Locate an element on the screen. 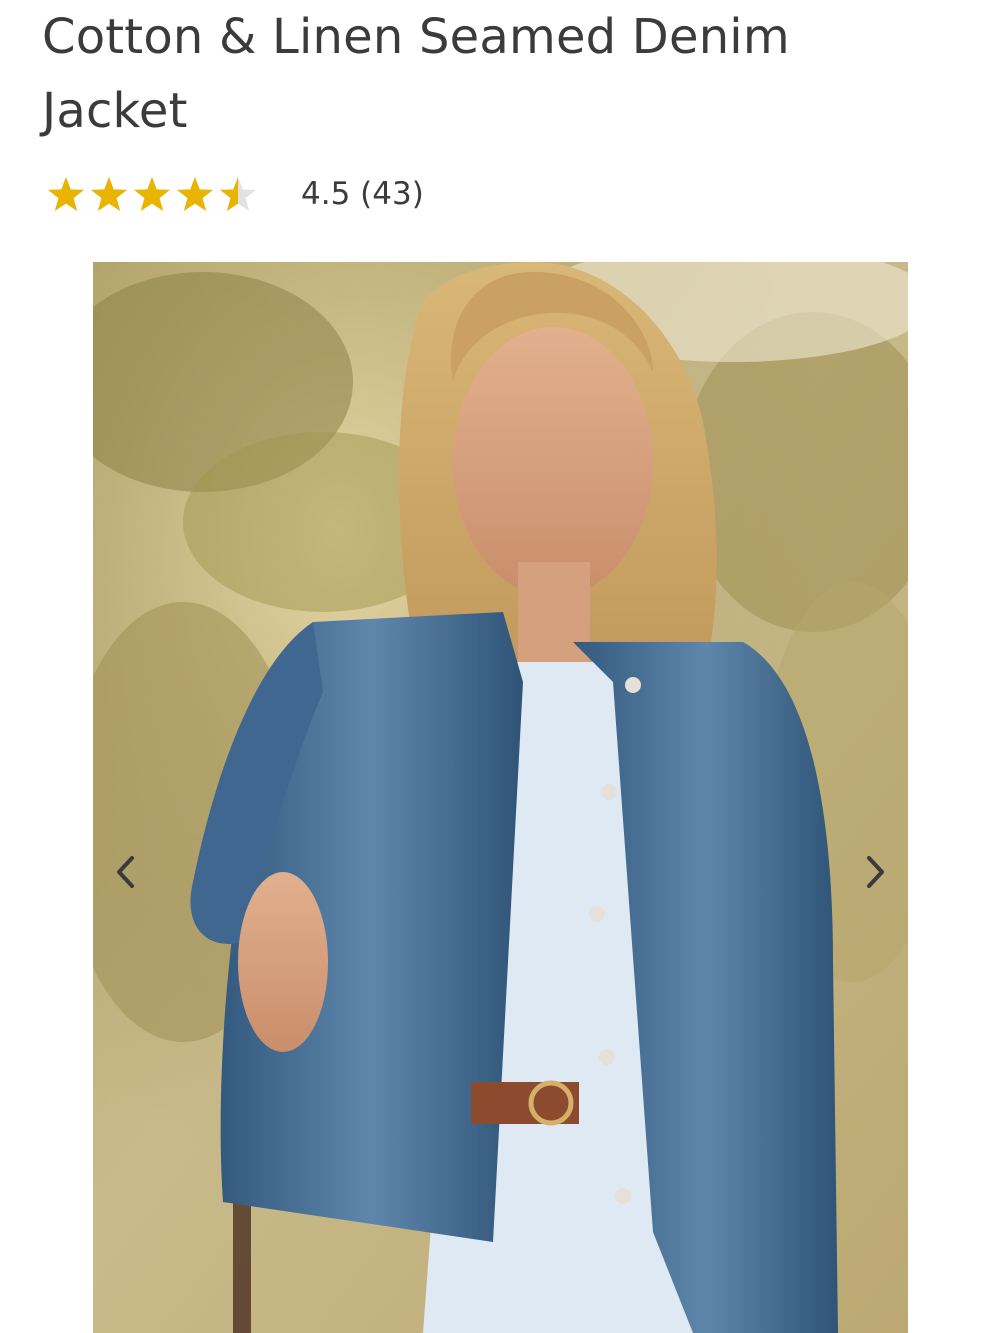 The width and height of the screenshot is (1000, 1333). product-title: Cotton & Linen Seamed Denim Jacket is located at coordinates (416, 74).